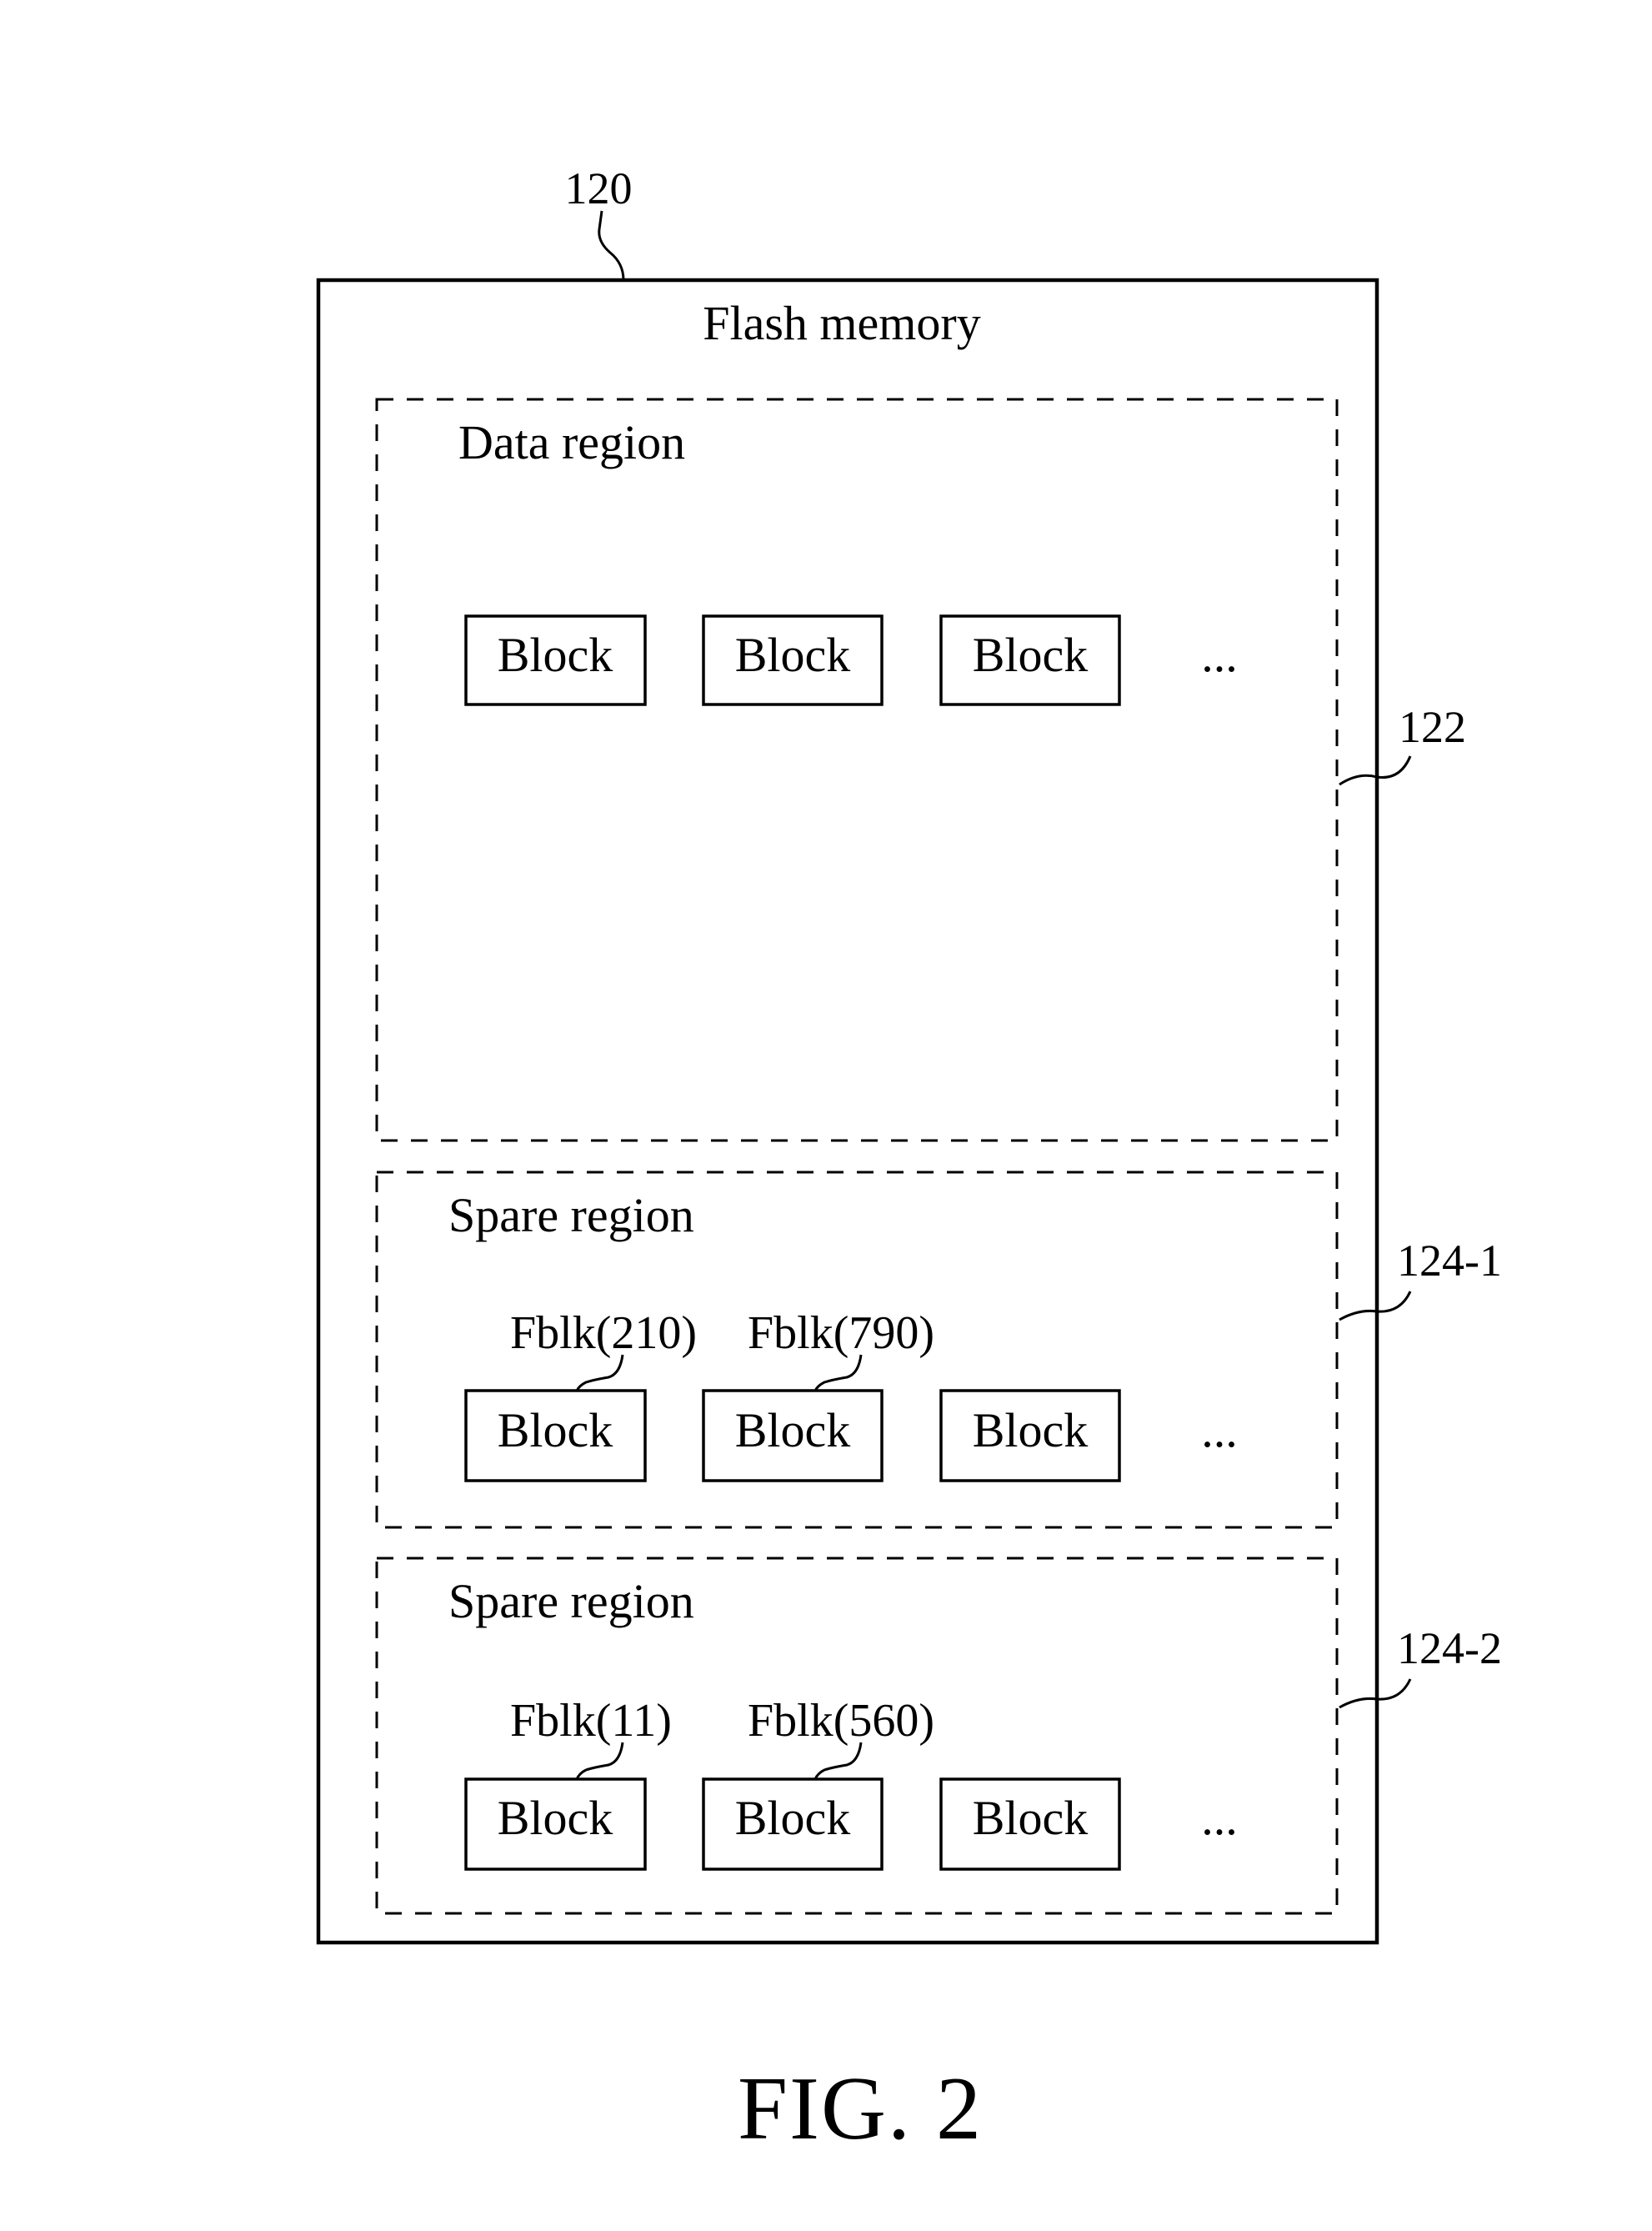 This screenshot has width=1652, height=2231. I want to click on free-block-tag: Fblk(560), so click(841, 1721).